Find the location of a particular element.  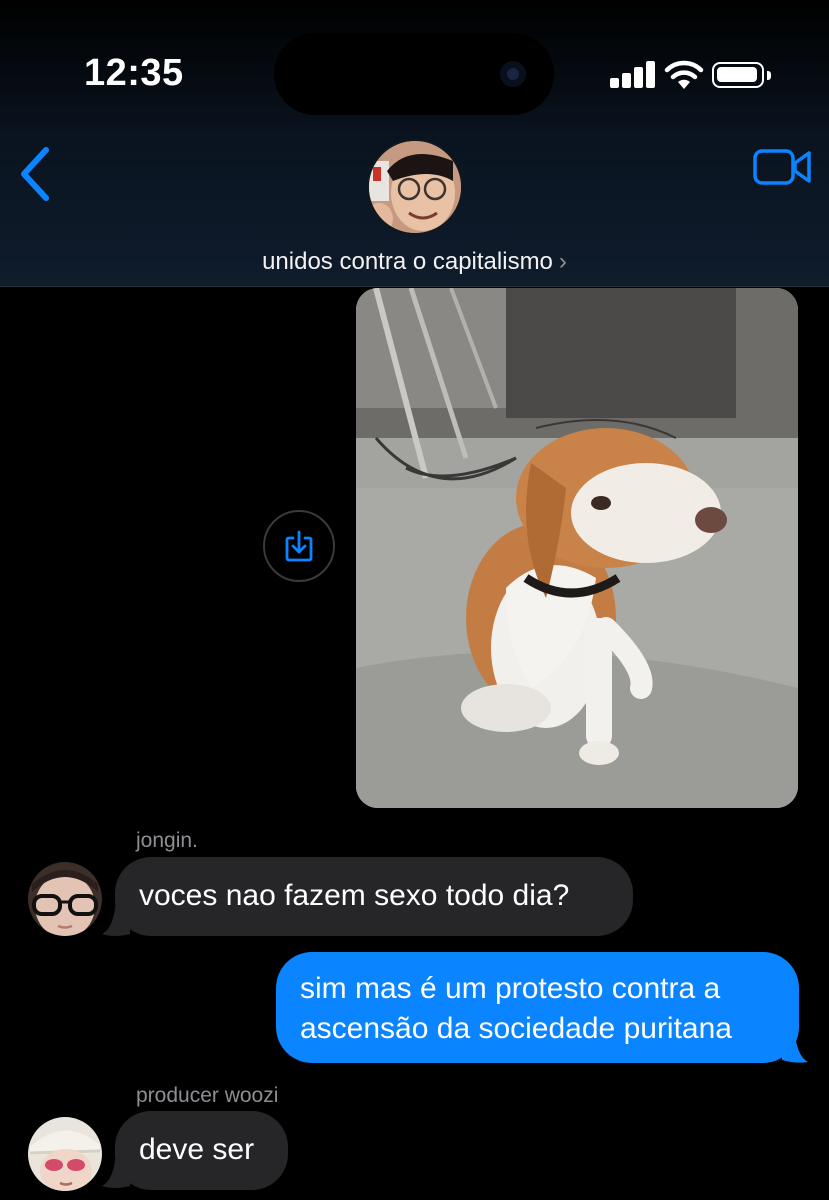

sender-label-jongin: jongin. is located at coordinates (167, 840).